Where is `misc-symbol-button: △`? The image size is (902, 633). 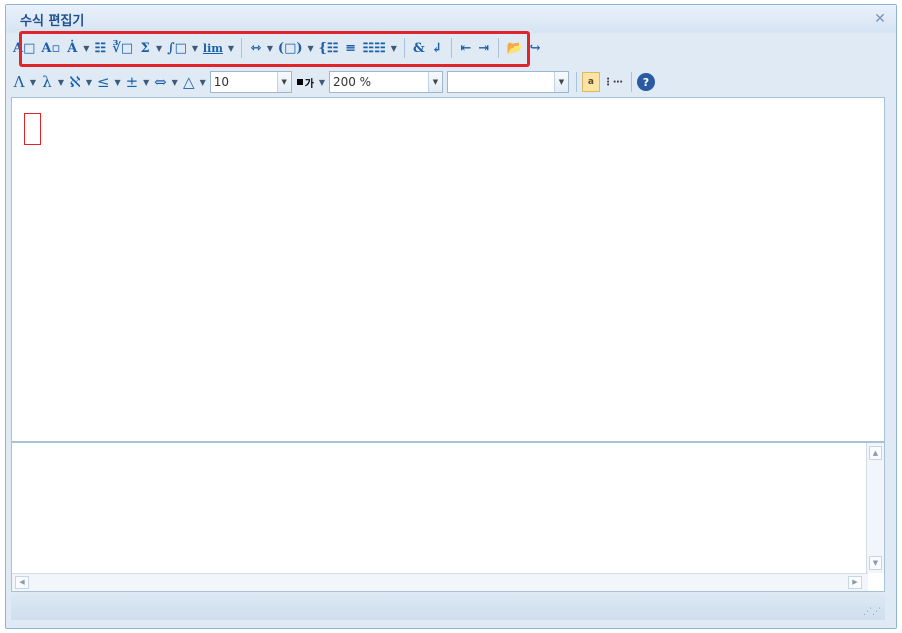
misc-symbol-button: △ is located at coordinates (189, 82).